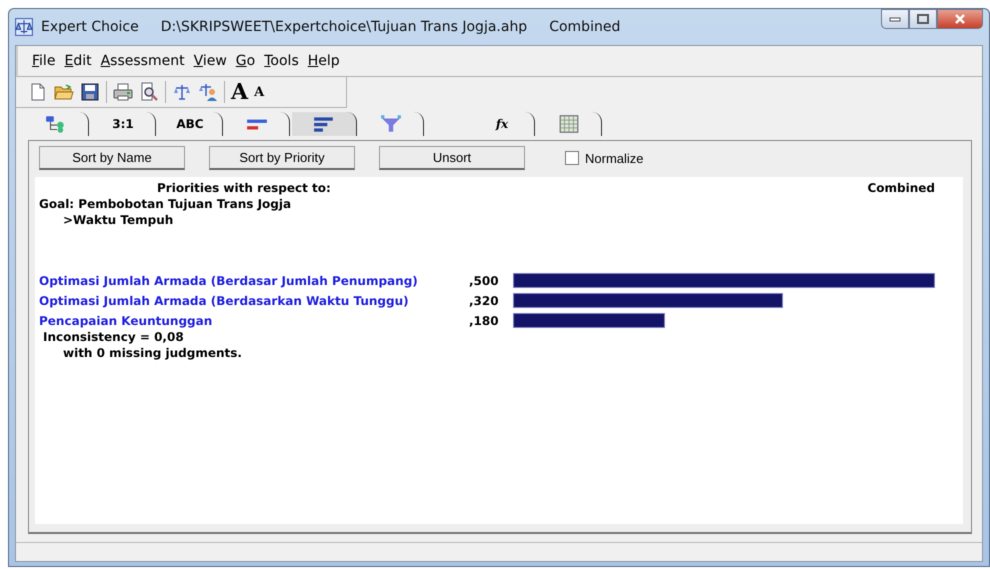 This screenshot has height=569, width=990. Describe the element at coordinates (324, 61) in the screenshot. I see `menu-item: Help` at that location.